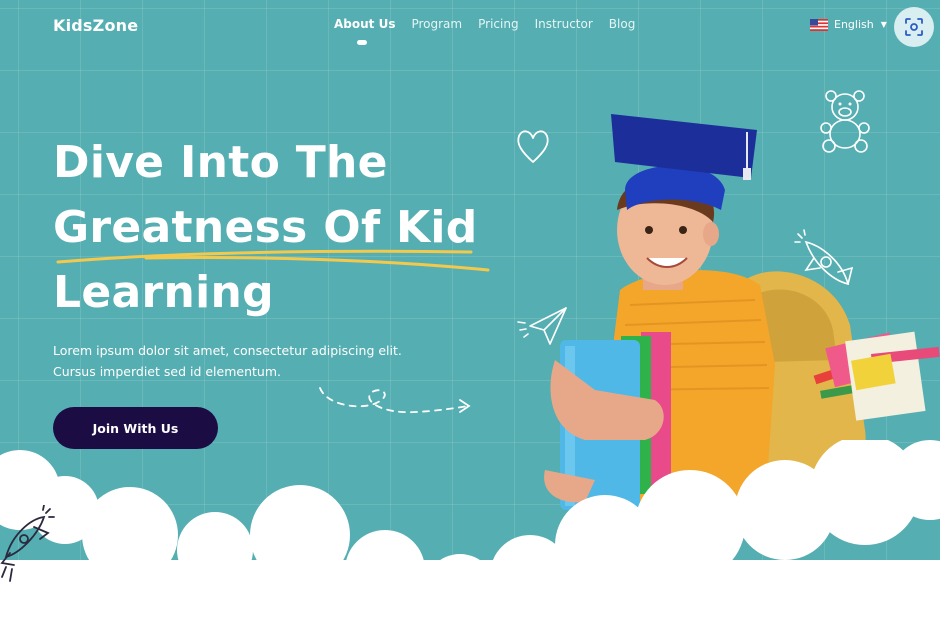 Image resolution: width=940 pixels, height=619 pixels. I want to click on dashed-arrow-doodle-icon, so click(395, 400).